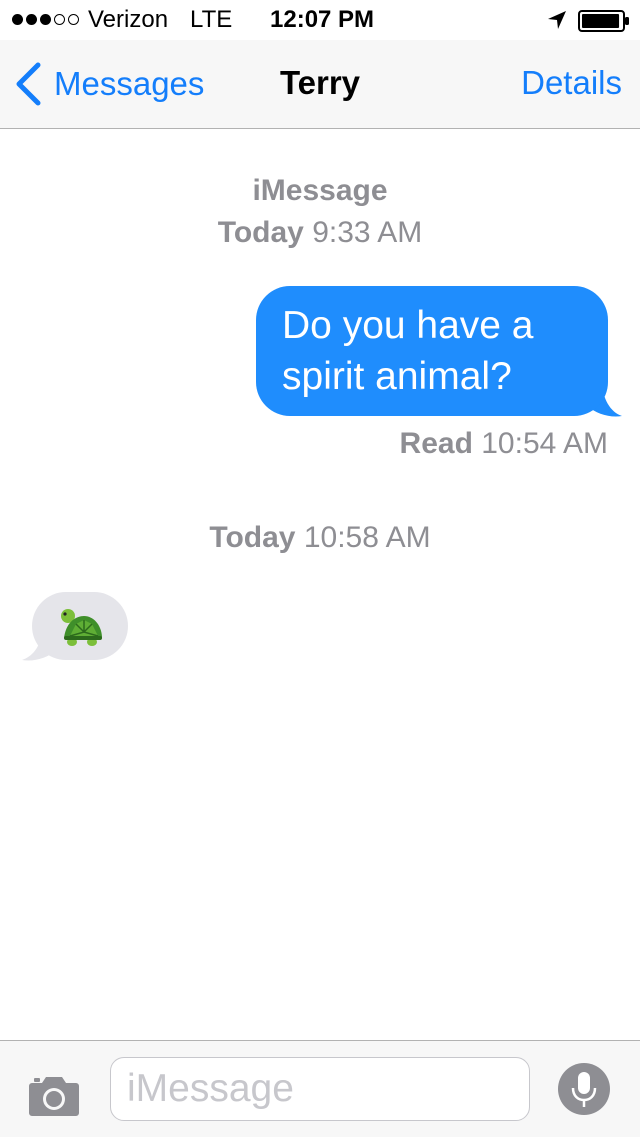 The image size is (640, 1137). I want to click on read-receipt: Read 10:54 AM, so click(504, 444).